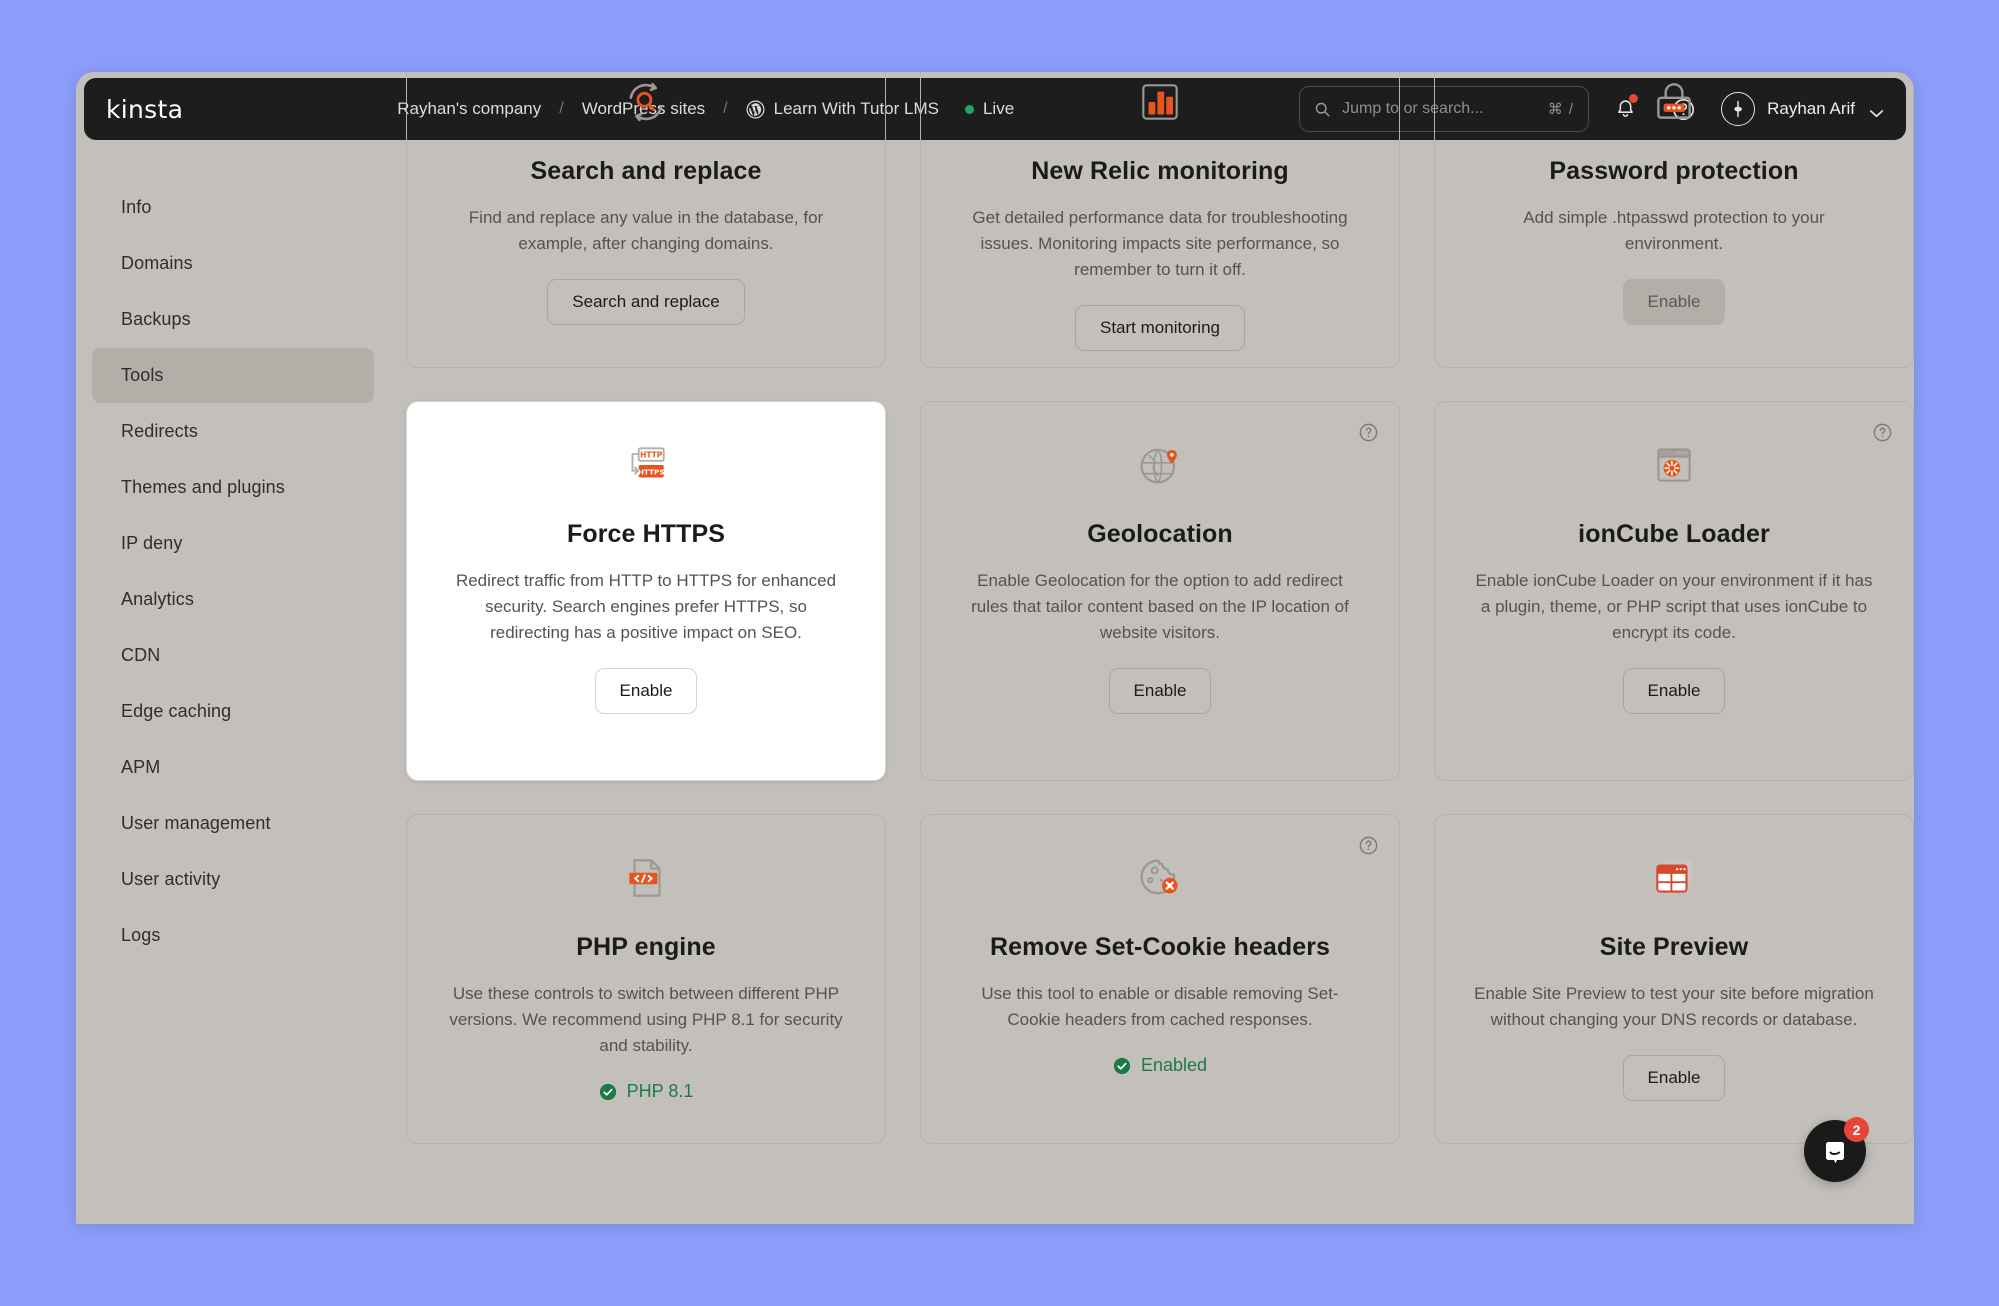  I want to click on card-title: Geolocation, so click(1160, 534).